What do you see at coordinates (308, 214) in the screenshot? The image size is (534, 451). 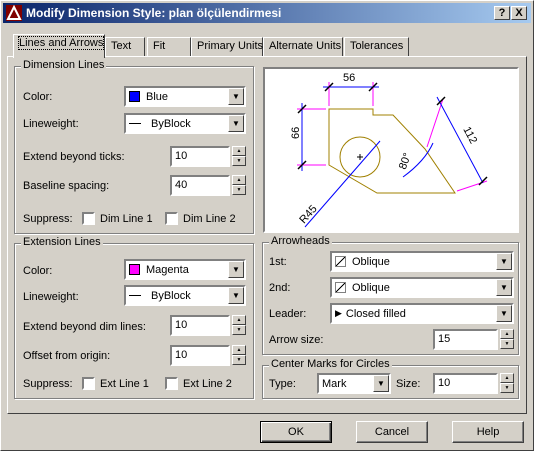 I see `preview-dim-radius: R45` at bounding box center [308, 214].